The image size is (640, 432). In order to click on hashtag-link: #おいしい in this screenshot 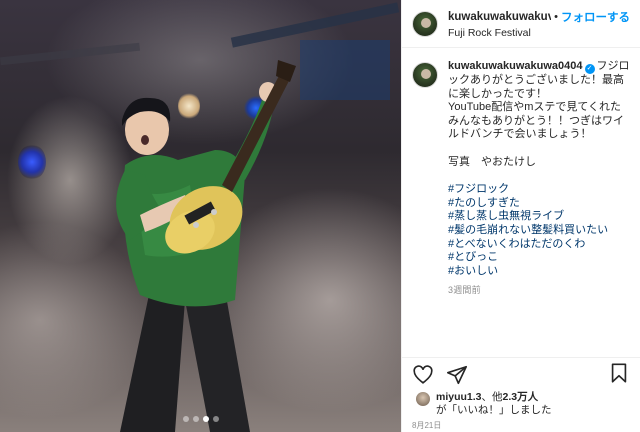, I will do `click(540, 272)`.